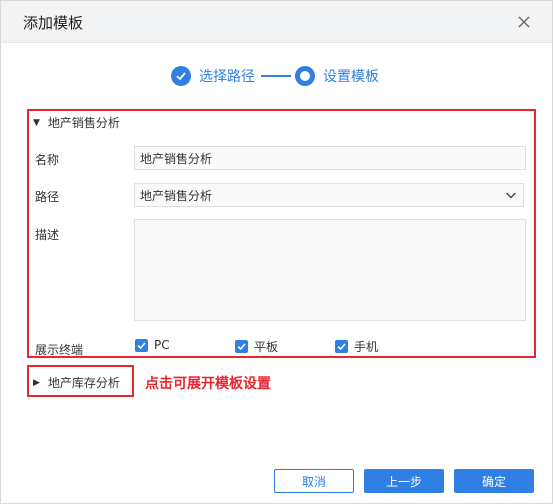 The image size is (553, 504). What do you see at coordinates (404, 481) in the screenshot?
I see `prev-step-button: 上一步` at bounding box center [404, 481].